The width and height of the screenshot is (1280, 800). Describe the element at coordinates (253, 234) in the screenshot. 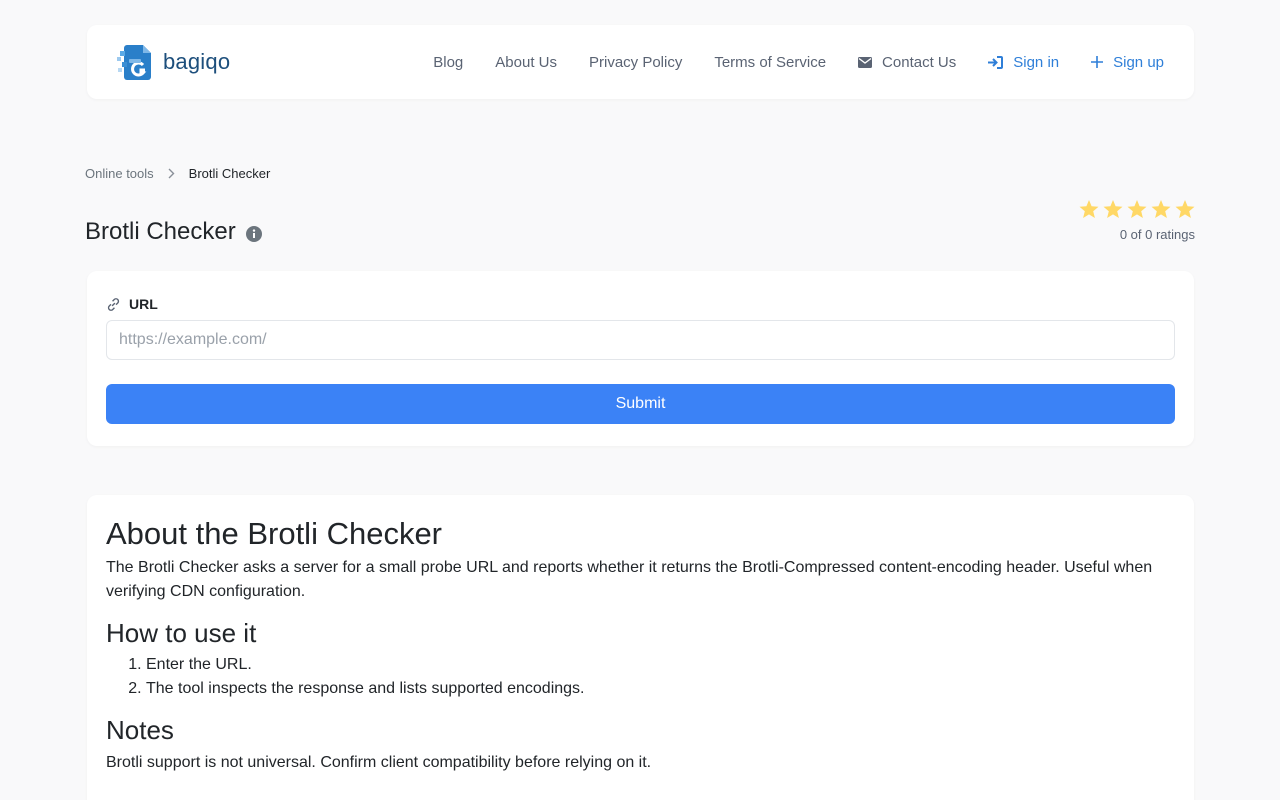

I see `info-icon` at that location.